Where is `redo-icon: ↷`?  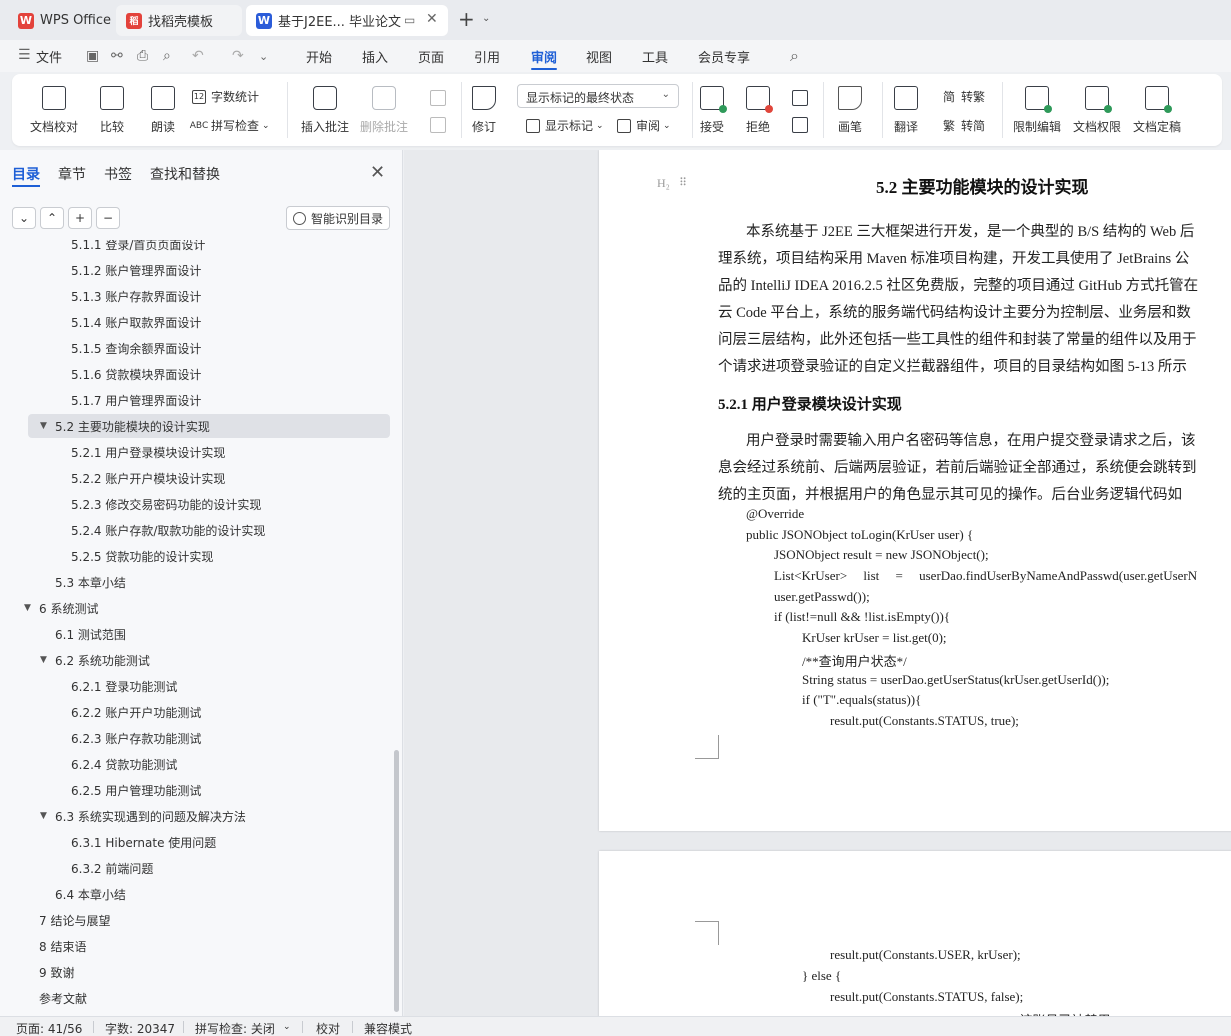 redo-icon: ↷ is located at coordinates (238, 56).